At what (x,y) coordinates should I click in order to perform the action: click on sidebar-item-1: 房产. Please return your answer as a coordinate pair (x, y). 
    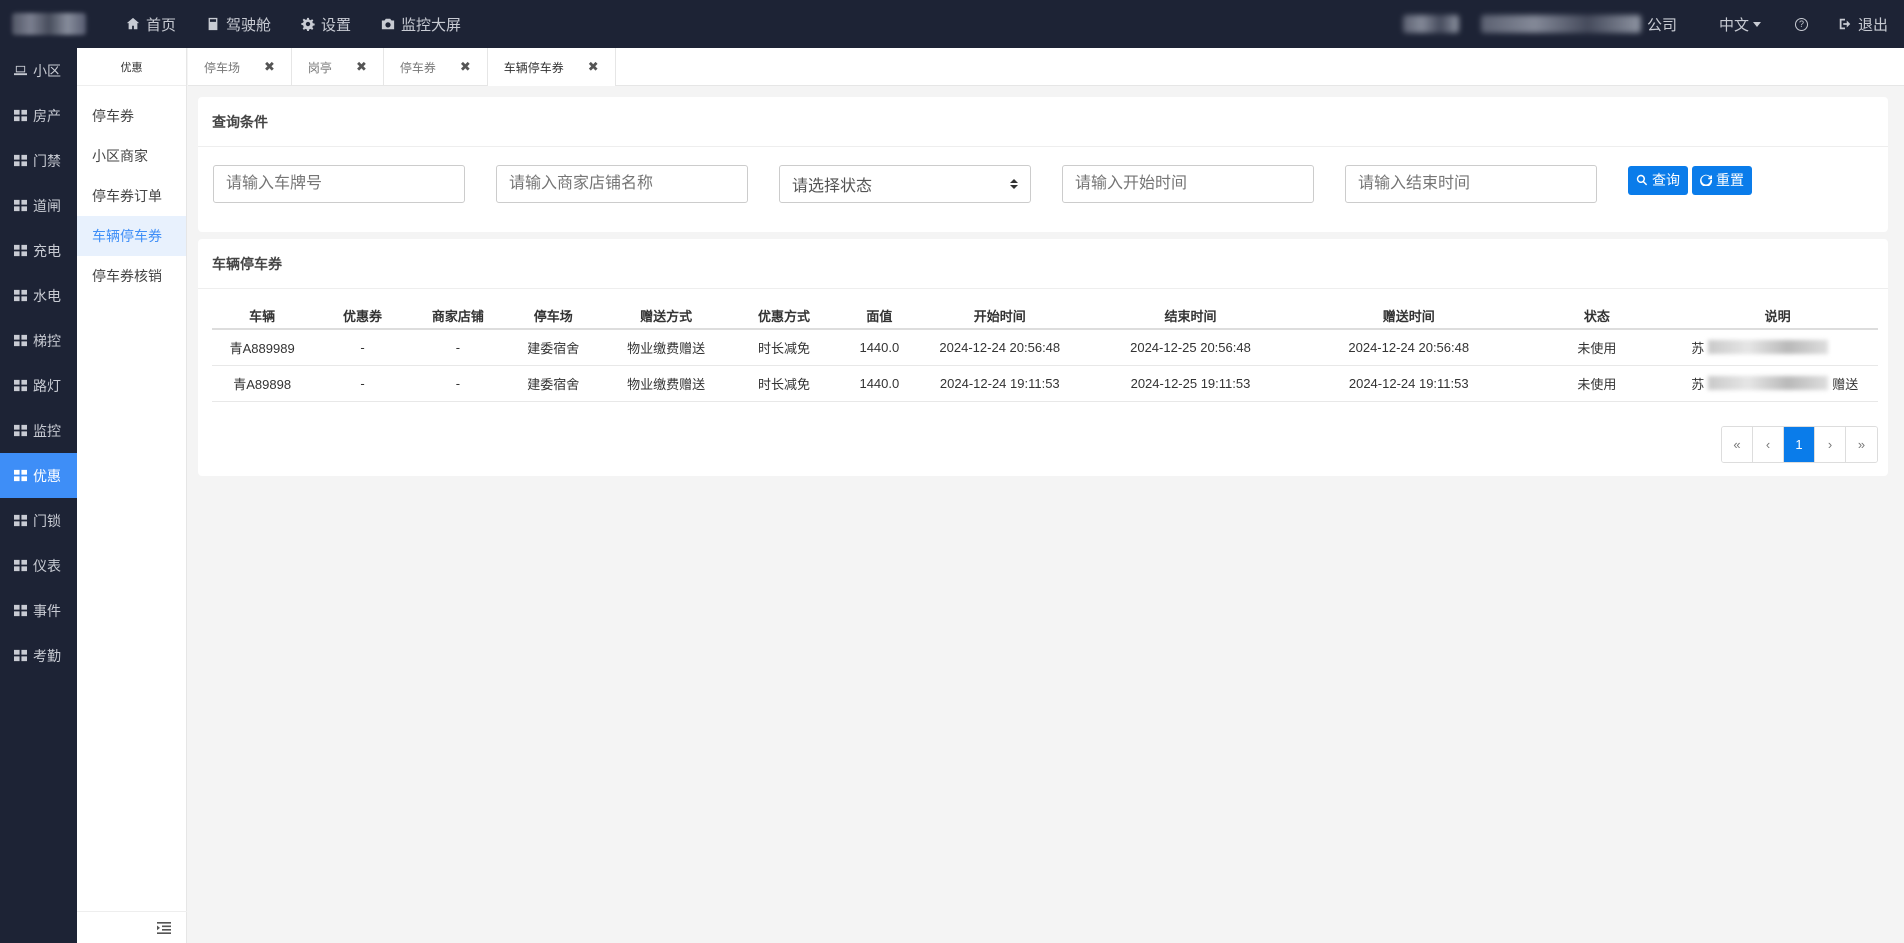
    Looking at the image, I should click on (38, 115).